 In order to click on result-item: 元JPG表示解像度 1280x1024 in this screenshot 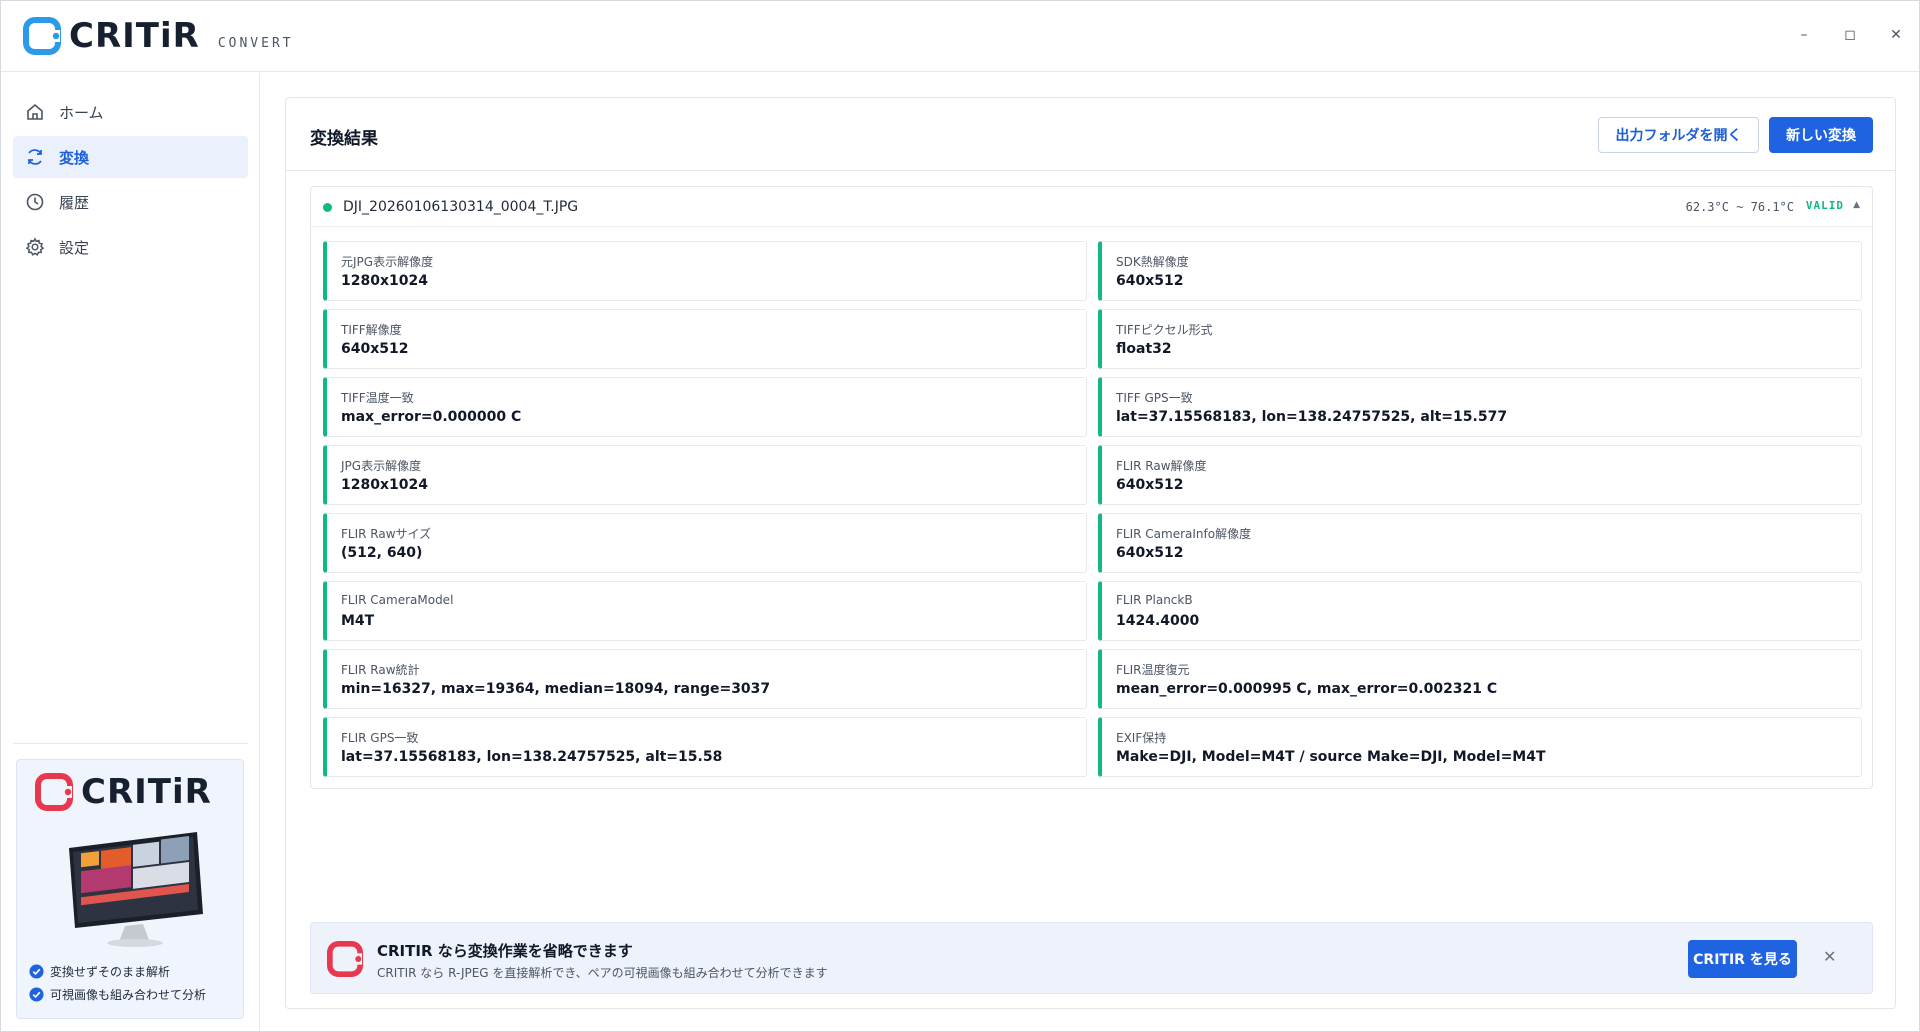, I will do `click(705, 271)`.